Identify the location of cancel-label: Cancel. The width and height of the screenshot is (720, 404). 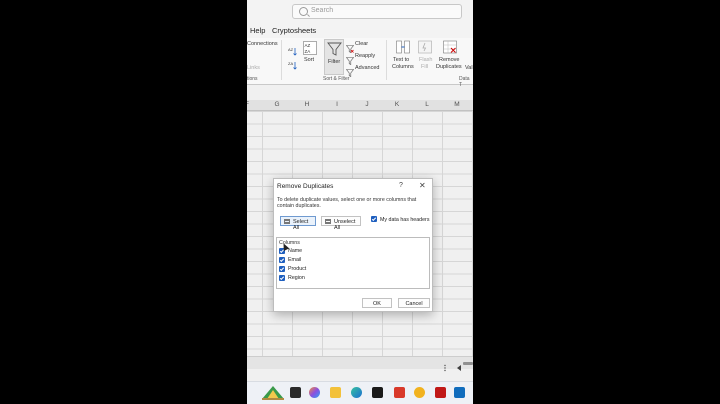
(414, 303).